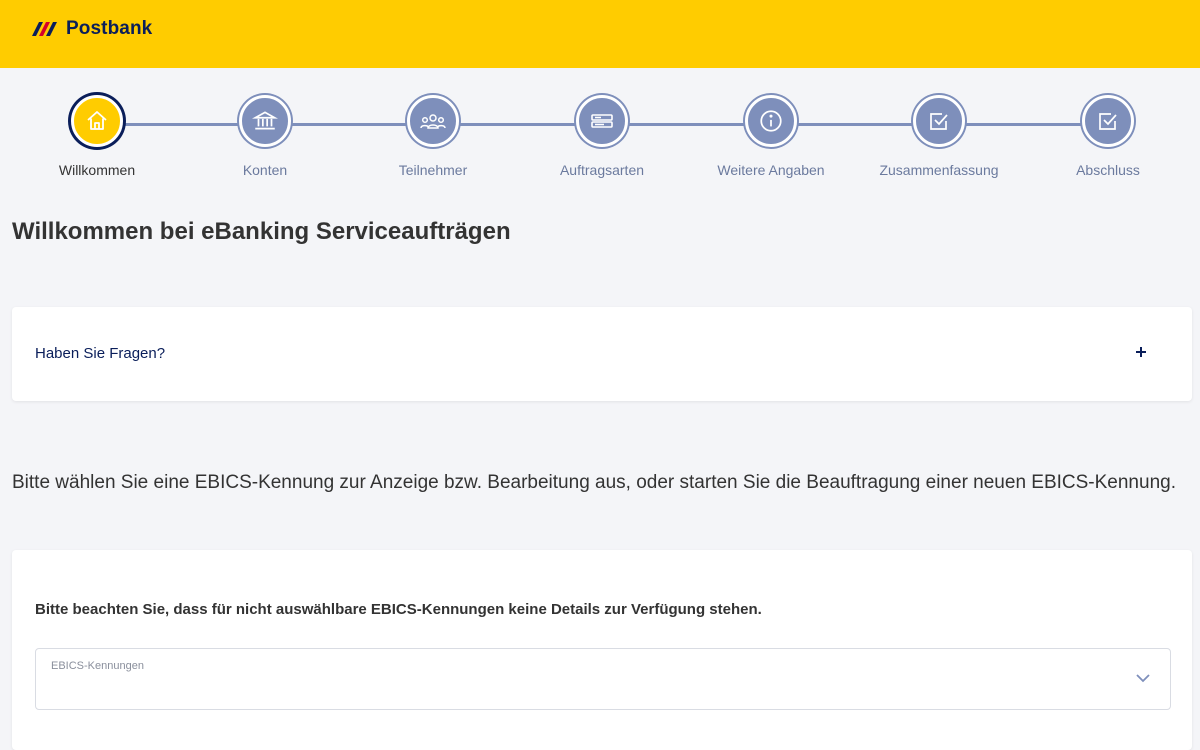 This screenshot has width=1200, height=750. Describe the element at coordinates (109, 28) in the screenshot. I see `brand-name: Postbank` at that location.